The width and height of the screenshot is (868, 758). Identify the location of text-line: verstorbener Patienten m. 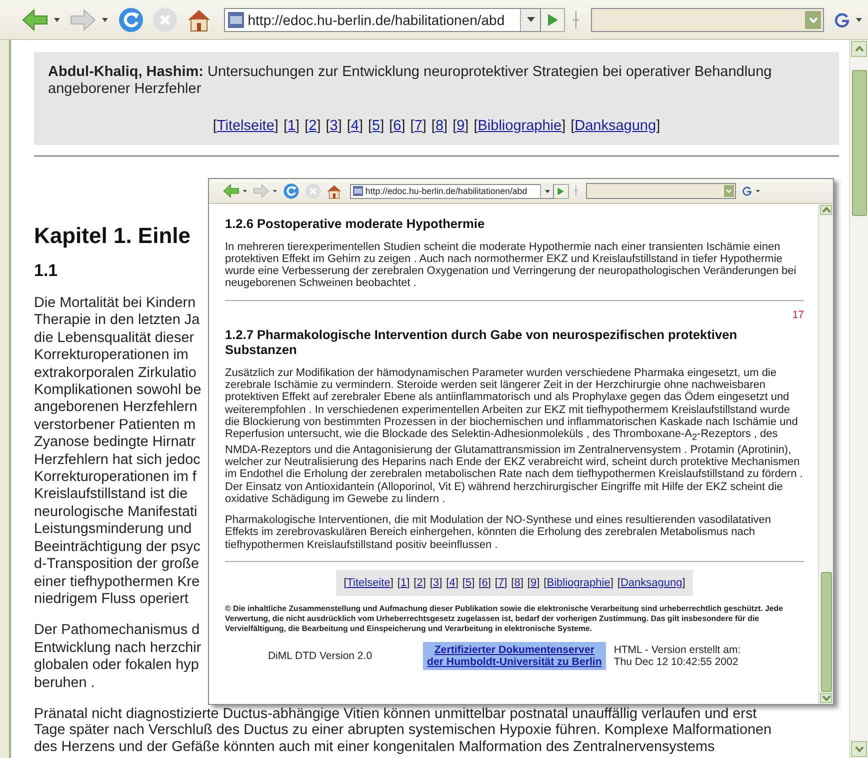
(115, 425).